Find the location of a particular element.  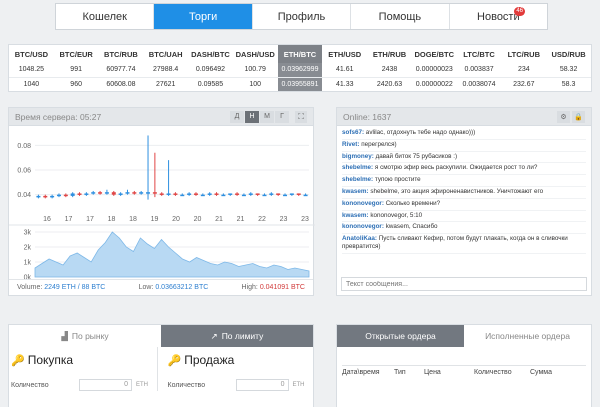

nav-wallet: Кошелек is located at coordinates (105, 16).